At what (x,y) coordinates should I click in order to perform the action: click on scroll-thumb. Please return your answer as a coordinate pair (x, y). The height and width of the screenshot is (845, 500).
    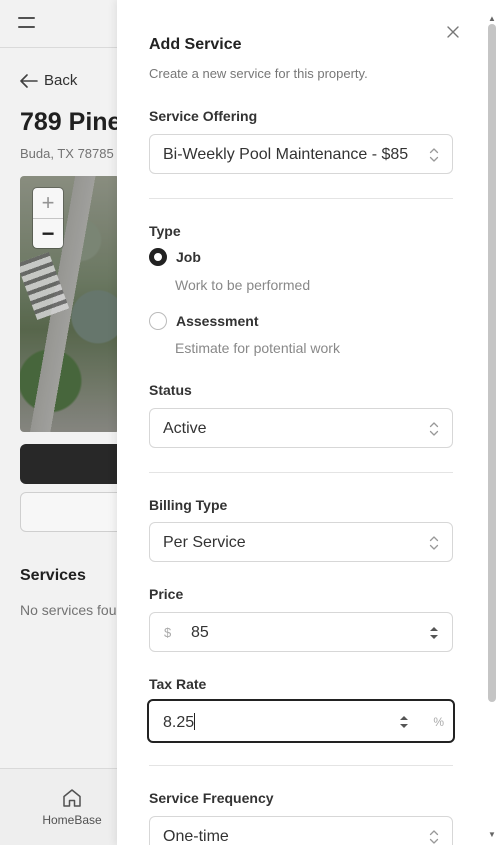
    Looking at the image, I should click on (492, 363).